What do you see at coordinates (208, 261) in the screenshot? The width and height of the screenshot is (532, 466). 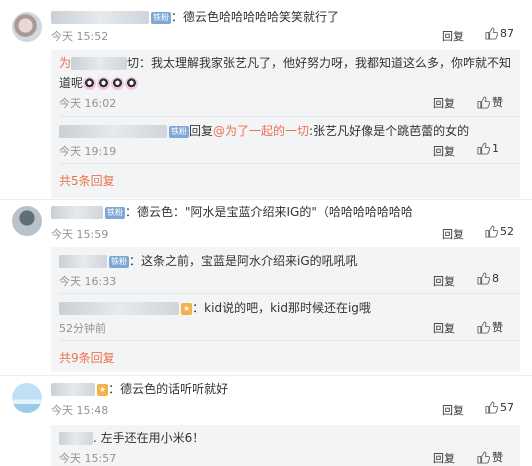 I see `reply-text: 铁粉 ：这条之前，宝蓝是阿水介绍来iG的吼吼吼` at bounding box center [208, 261].